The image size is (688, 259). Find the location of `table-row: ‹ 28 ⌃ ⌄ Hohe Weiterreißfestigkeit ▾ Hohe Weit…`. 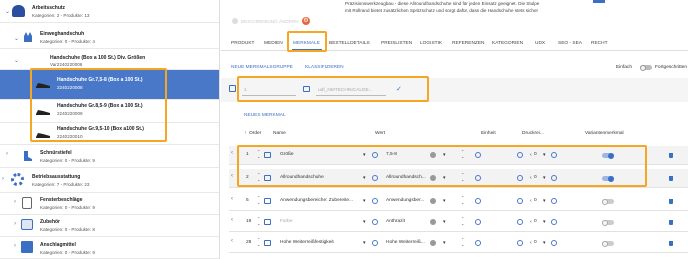

table-row: ‹ 28 ⌃ ⌄ Hohe Weiterreißfestigkeit ▾ Hohe Weit… is located at coordinates (458, 243).